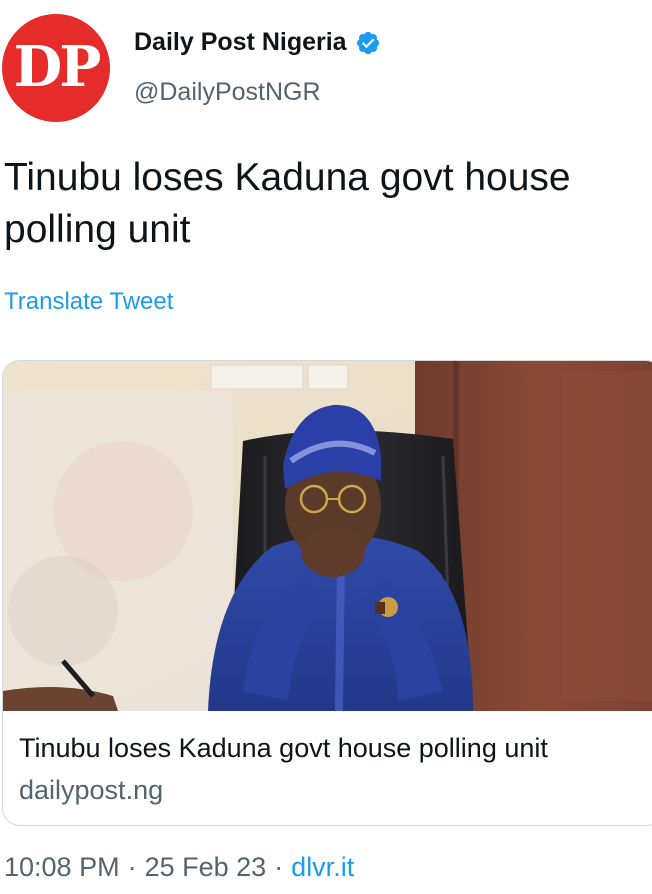  Describe the element at coordinates (322, 867) in the screenshot. I see `tweet-source-link: dlvr.it` at that location.